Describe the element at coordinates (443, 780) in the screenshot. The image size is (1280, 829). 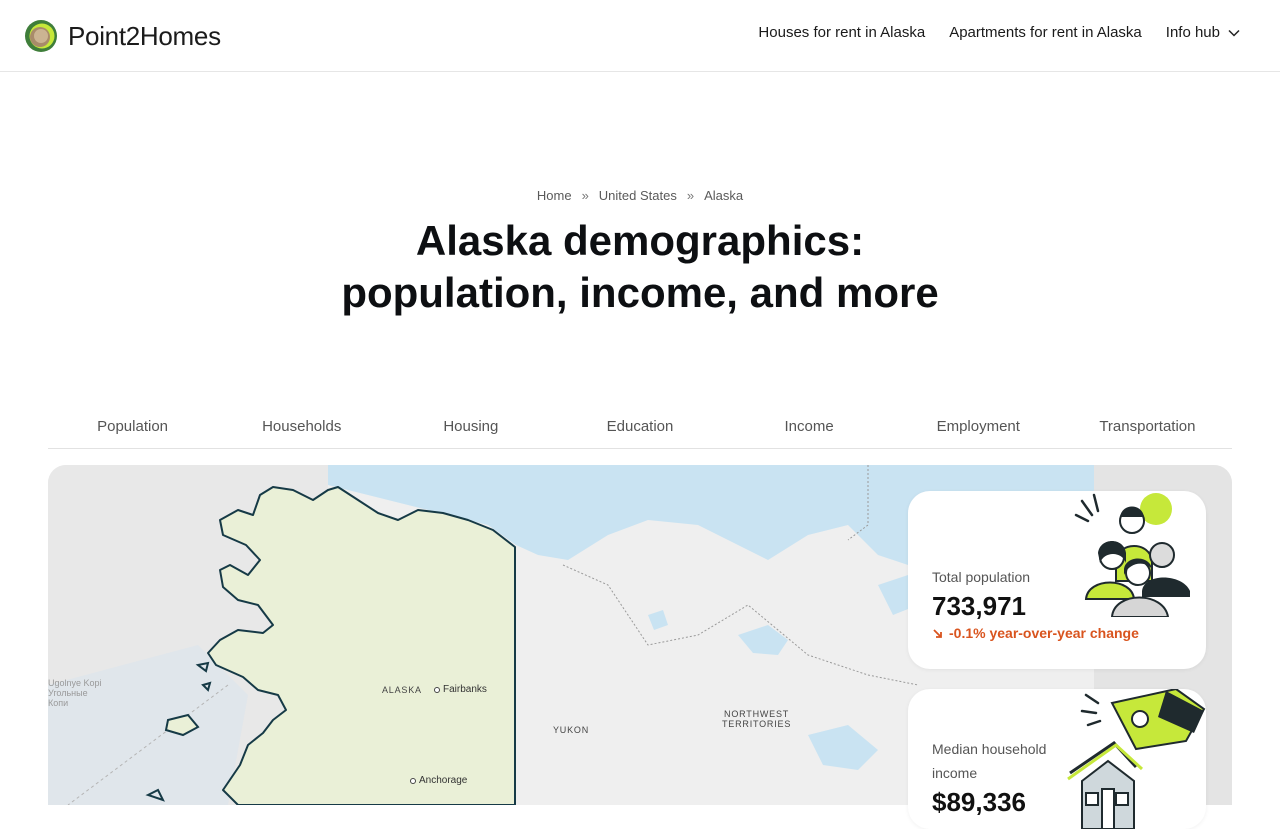
I see `city-name: Anchorage` at that location.